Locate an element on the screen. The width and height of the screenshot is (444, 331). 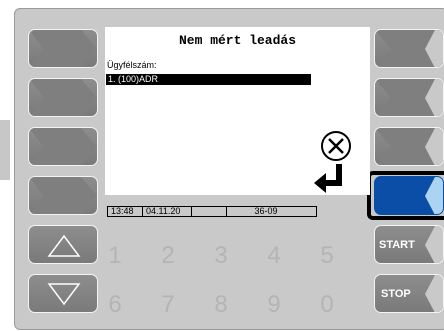
start-button: START is located at coordinates (409, 244).